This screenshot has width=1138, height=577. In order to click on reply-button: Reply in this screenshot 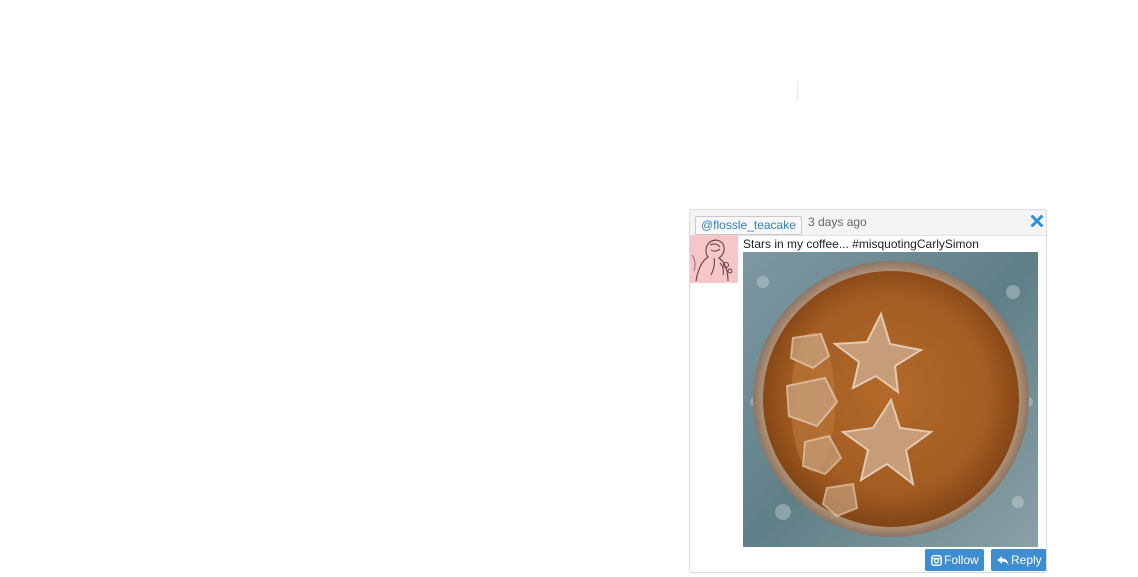, I will do `click(1018, 560)`.